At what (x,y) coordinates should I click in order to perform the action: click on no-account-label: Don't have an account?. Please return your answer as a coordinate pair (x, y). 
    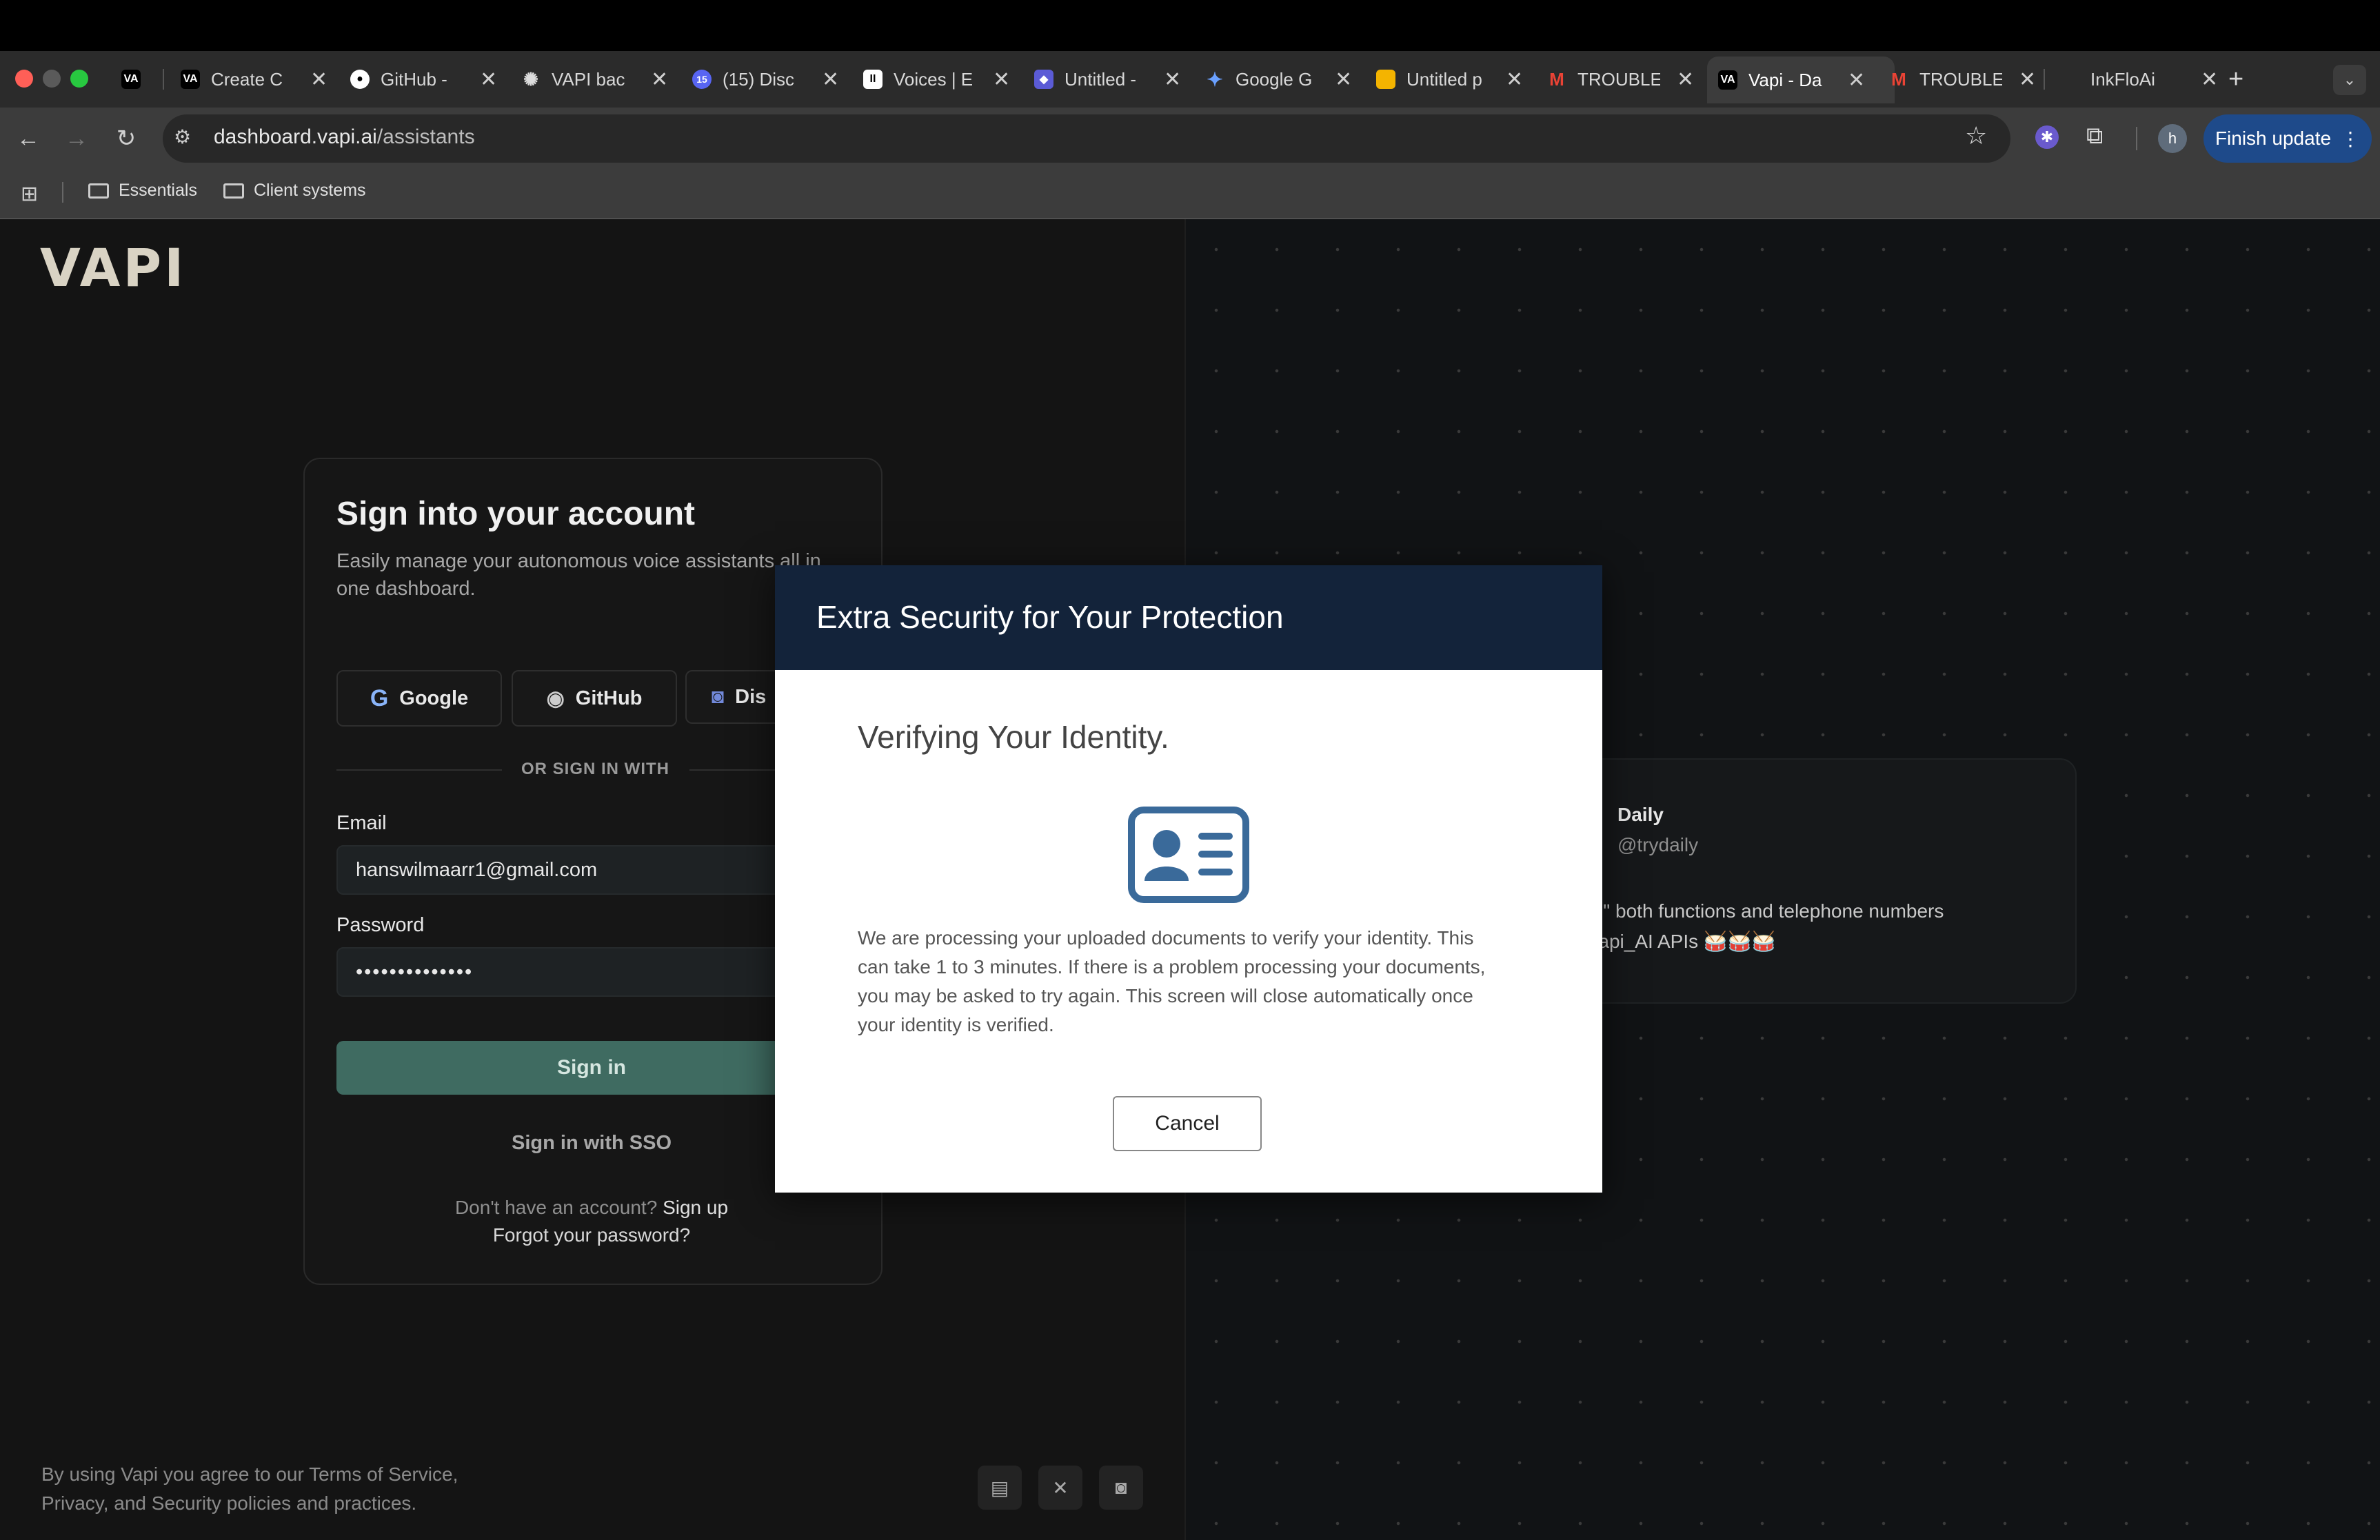
    Looking at the image, I should click on (556, 1208).